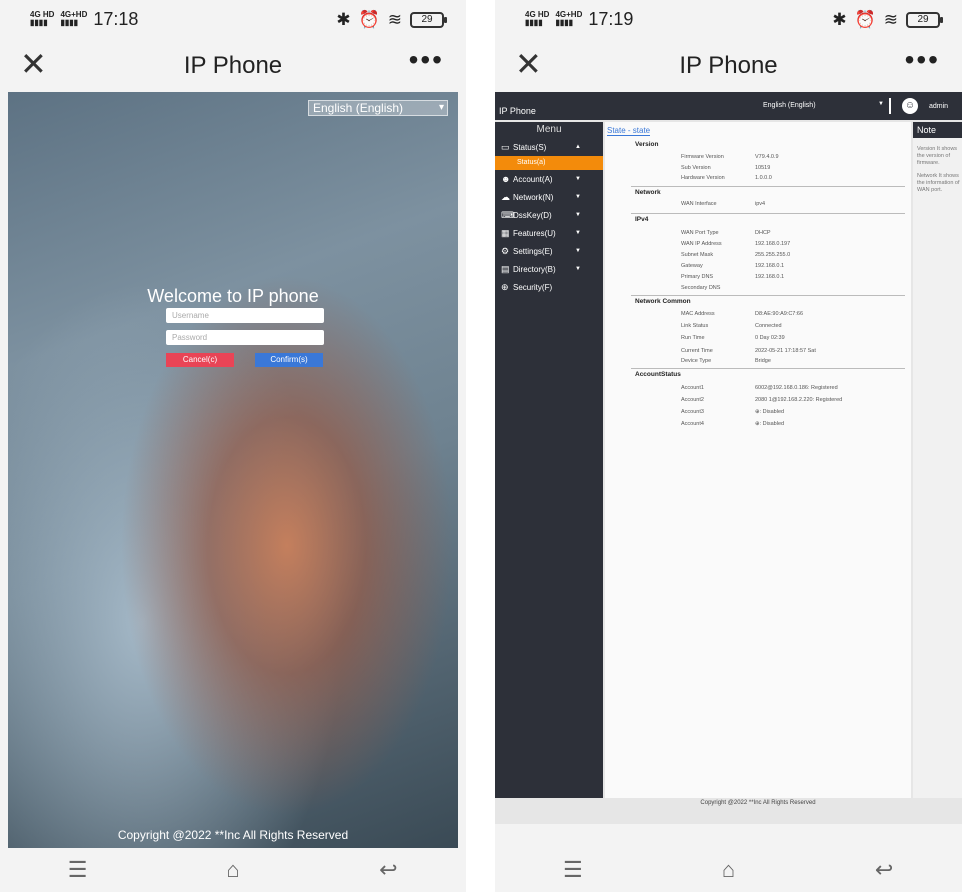  Describe the element at coordinates (770, 338) in the screenshot. I see `field-value: 0 Day 02:39` at that location.